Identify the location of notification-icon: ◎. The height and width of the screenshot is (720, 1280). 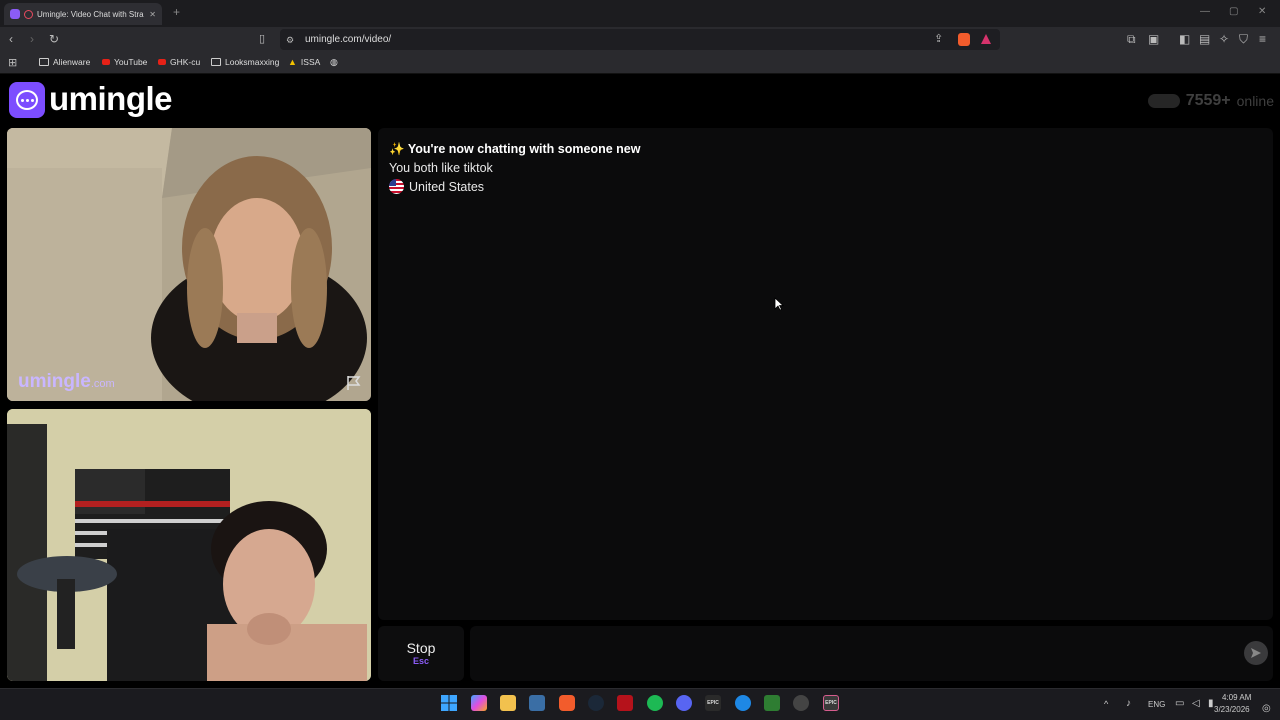
(1266, 708).